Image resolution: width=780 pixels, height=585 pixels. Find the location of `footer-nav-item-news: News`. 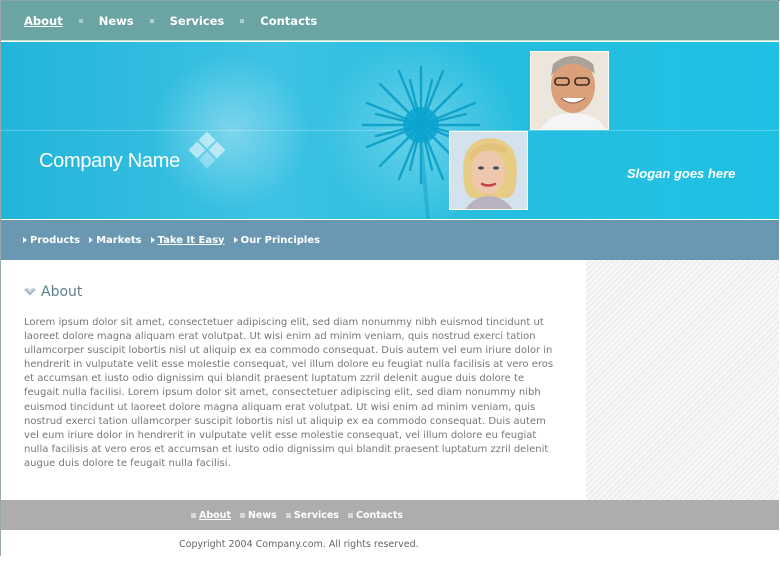

footer-nav-item-news: News is located at coordinates (258, 515).